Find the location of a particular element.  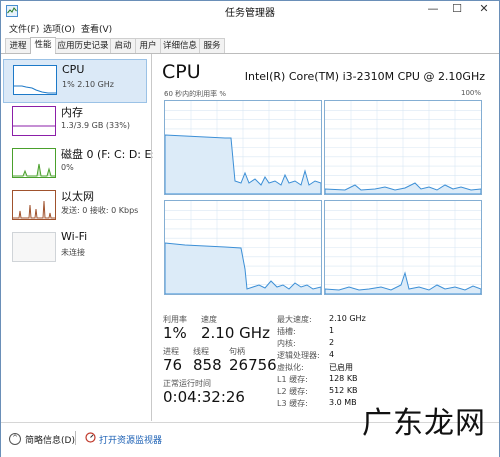

handles-value: 26756 is located at coordinates (253, 365).